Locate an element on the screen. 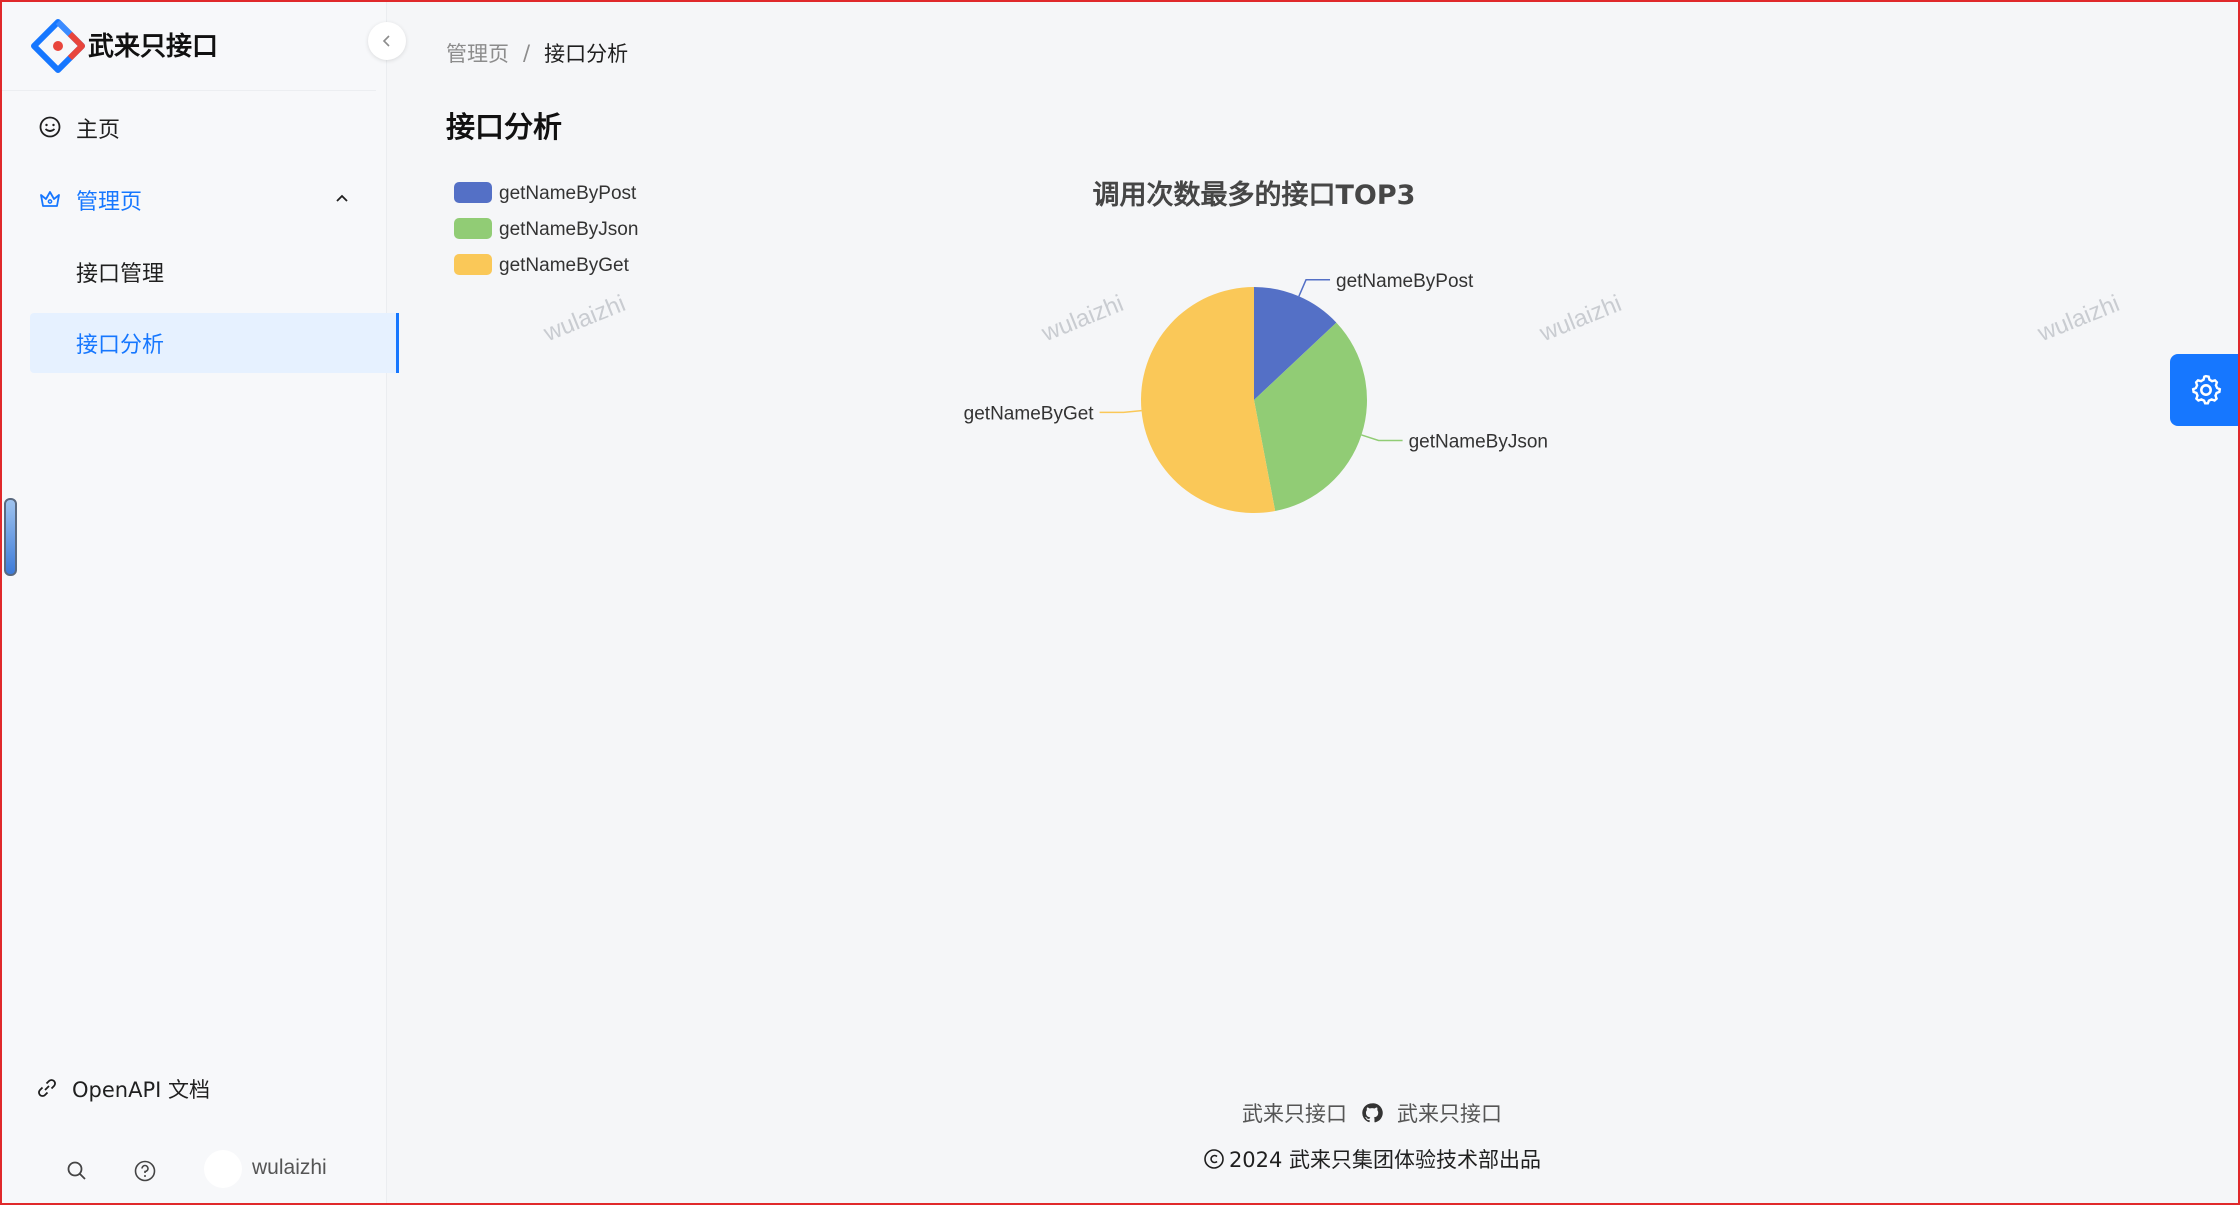 The height and width of the screenshot is (1205, 2240). sidebar-item-label: 接口管理 is located at coordinates (120, 274).